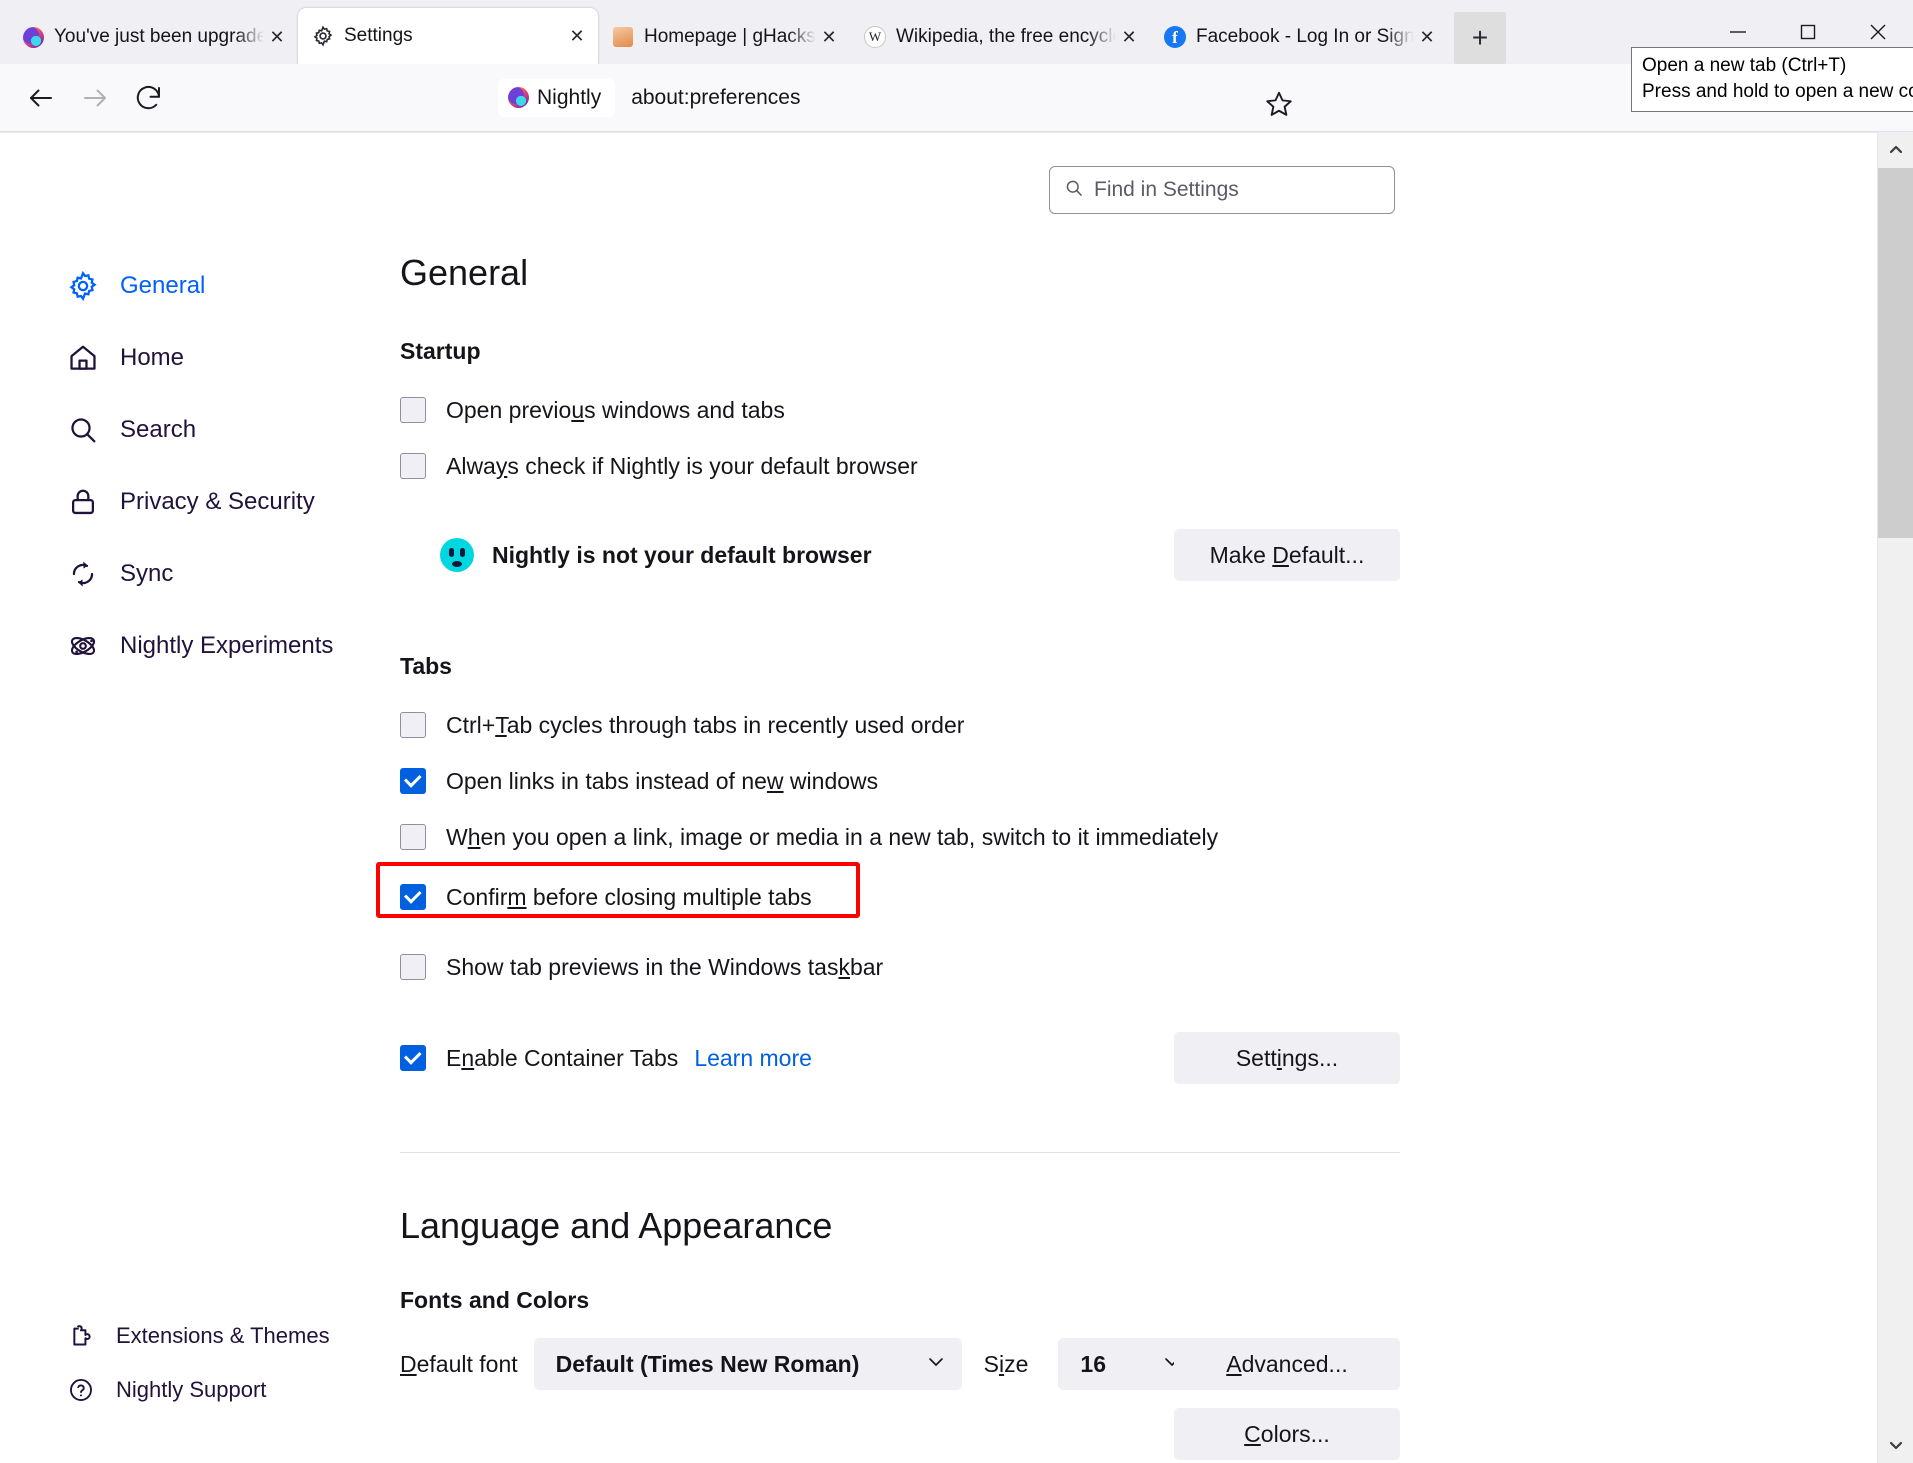 This screenshot has width=1913, height=1463. What do you see at coordinates (665, 966) in the screenshot?
I see `checkbox-label: Show tab previews in the Windows taskbar` at bounding box center [665, 966].